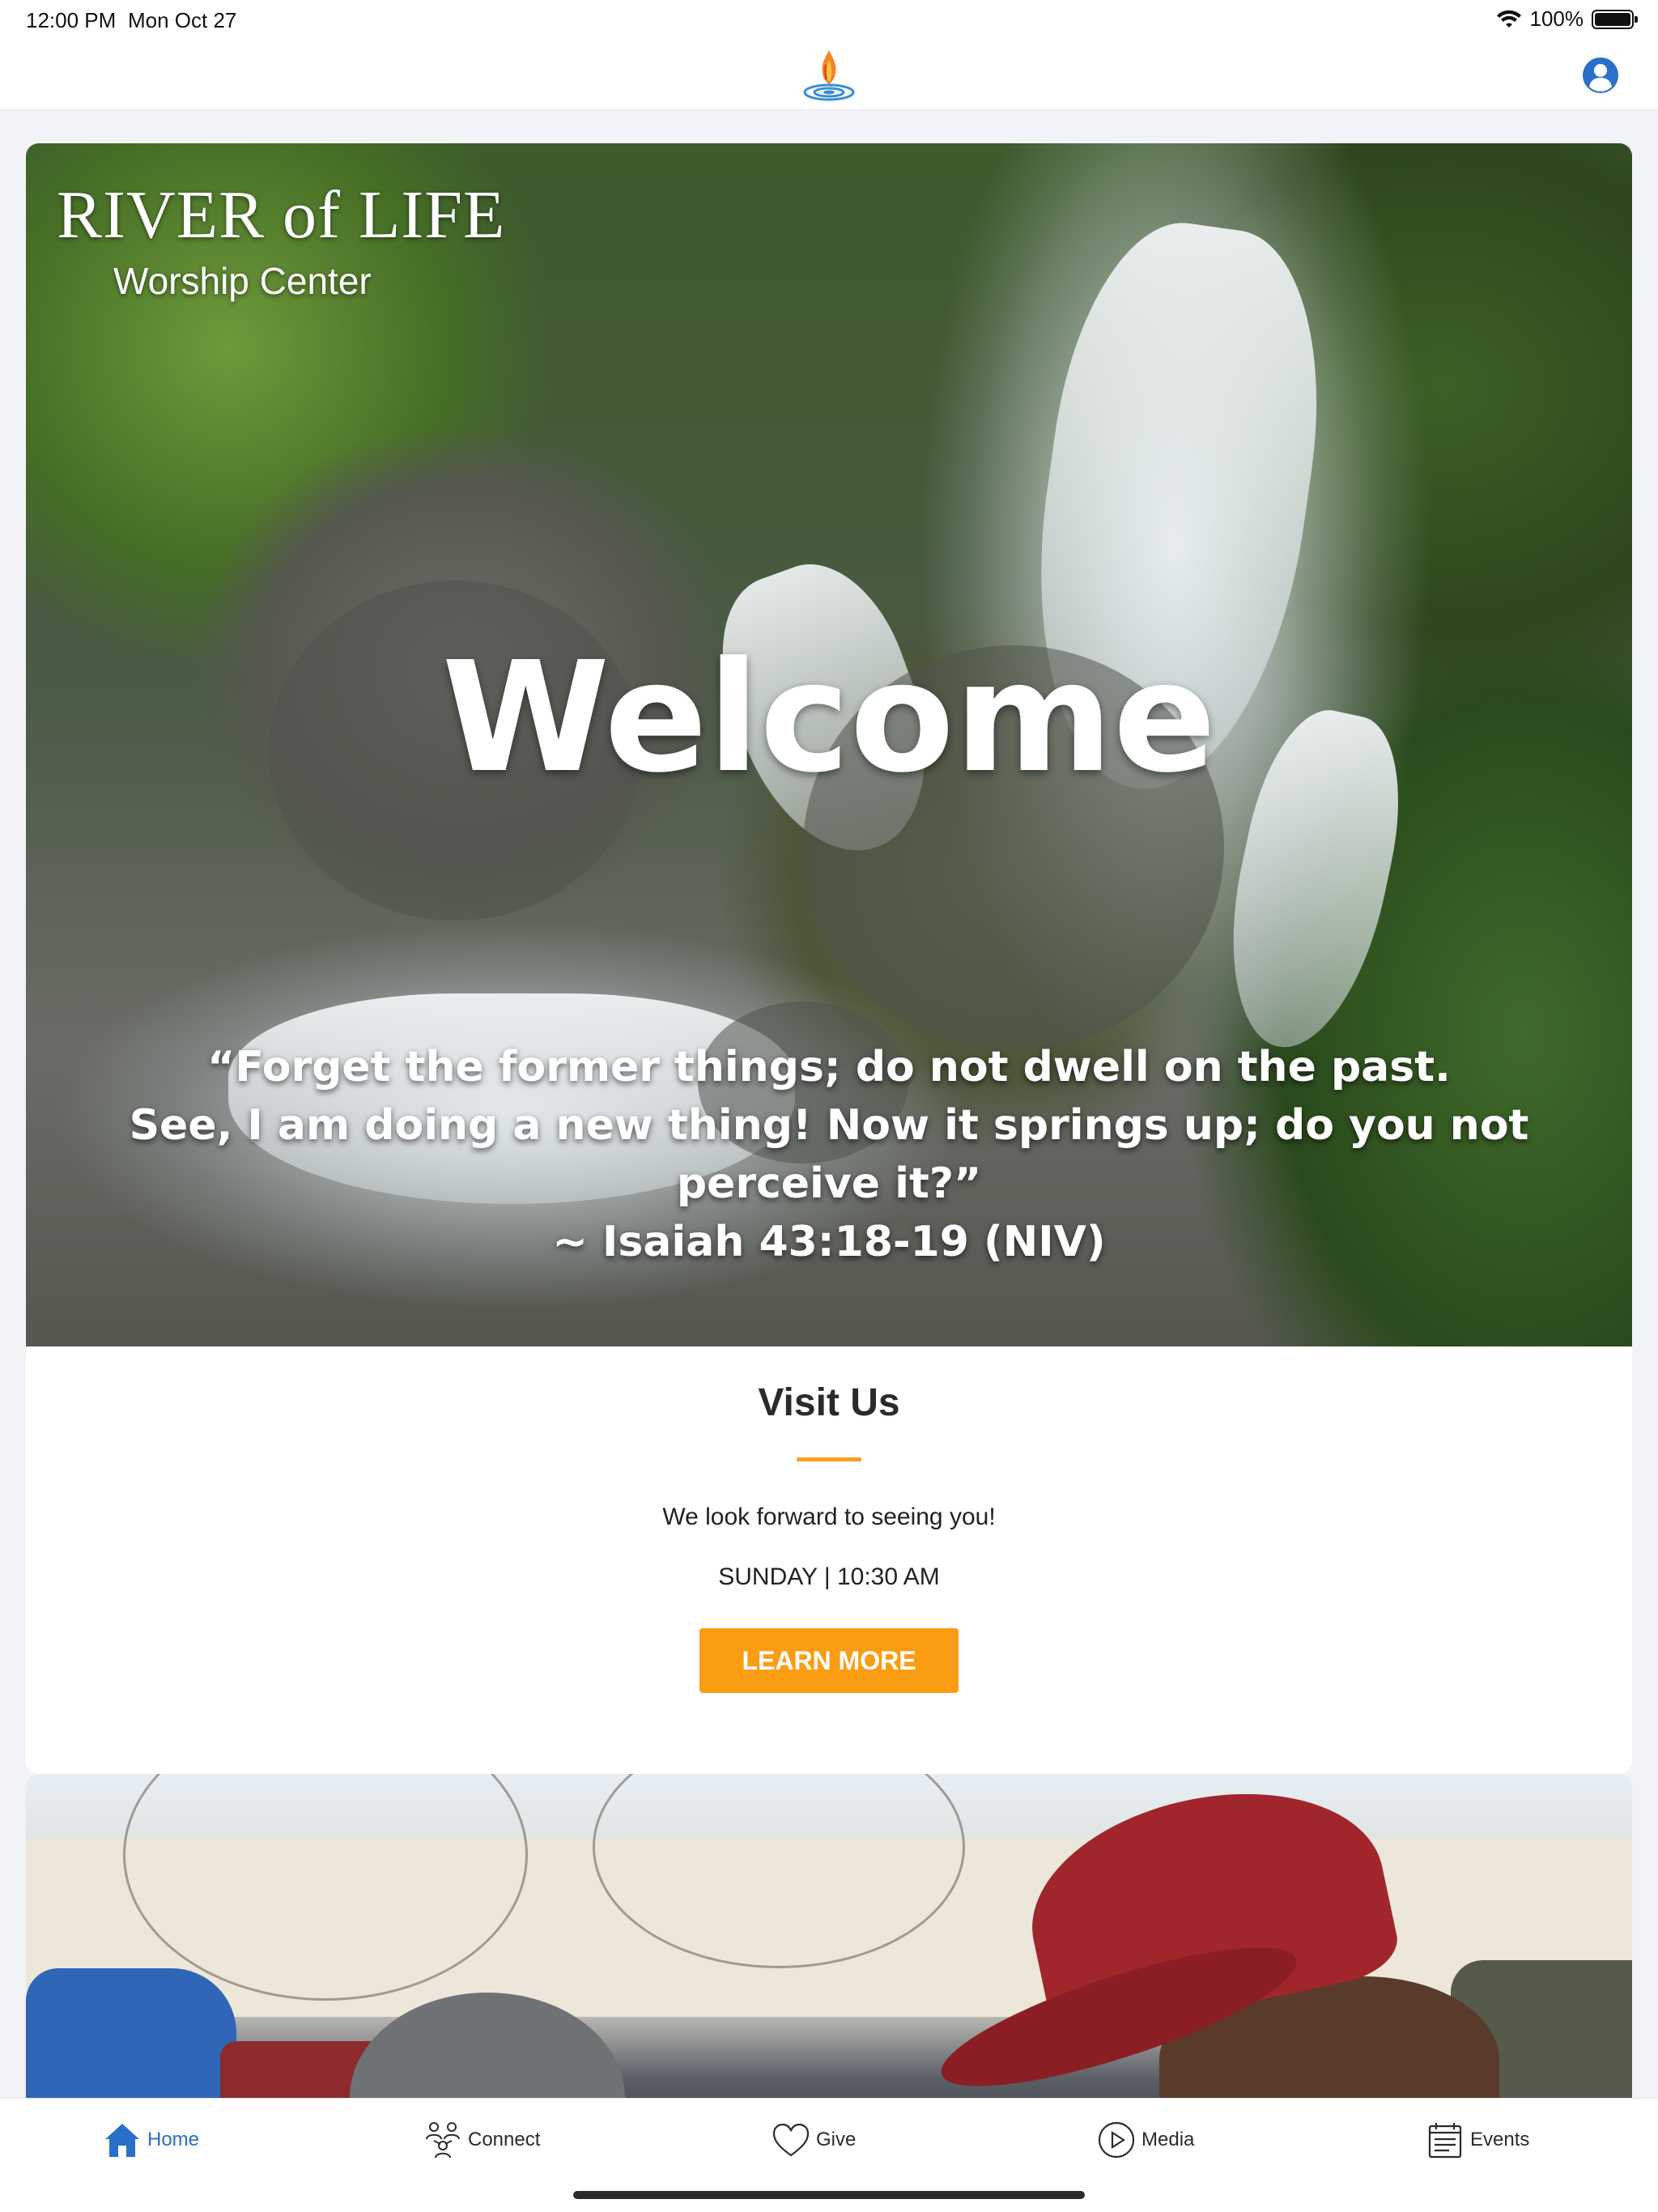 This screenshot has height=2212, width=1658. I want to click on wifi-icon, so click(1508, 19).